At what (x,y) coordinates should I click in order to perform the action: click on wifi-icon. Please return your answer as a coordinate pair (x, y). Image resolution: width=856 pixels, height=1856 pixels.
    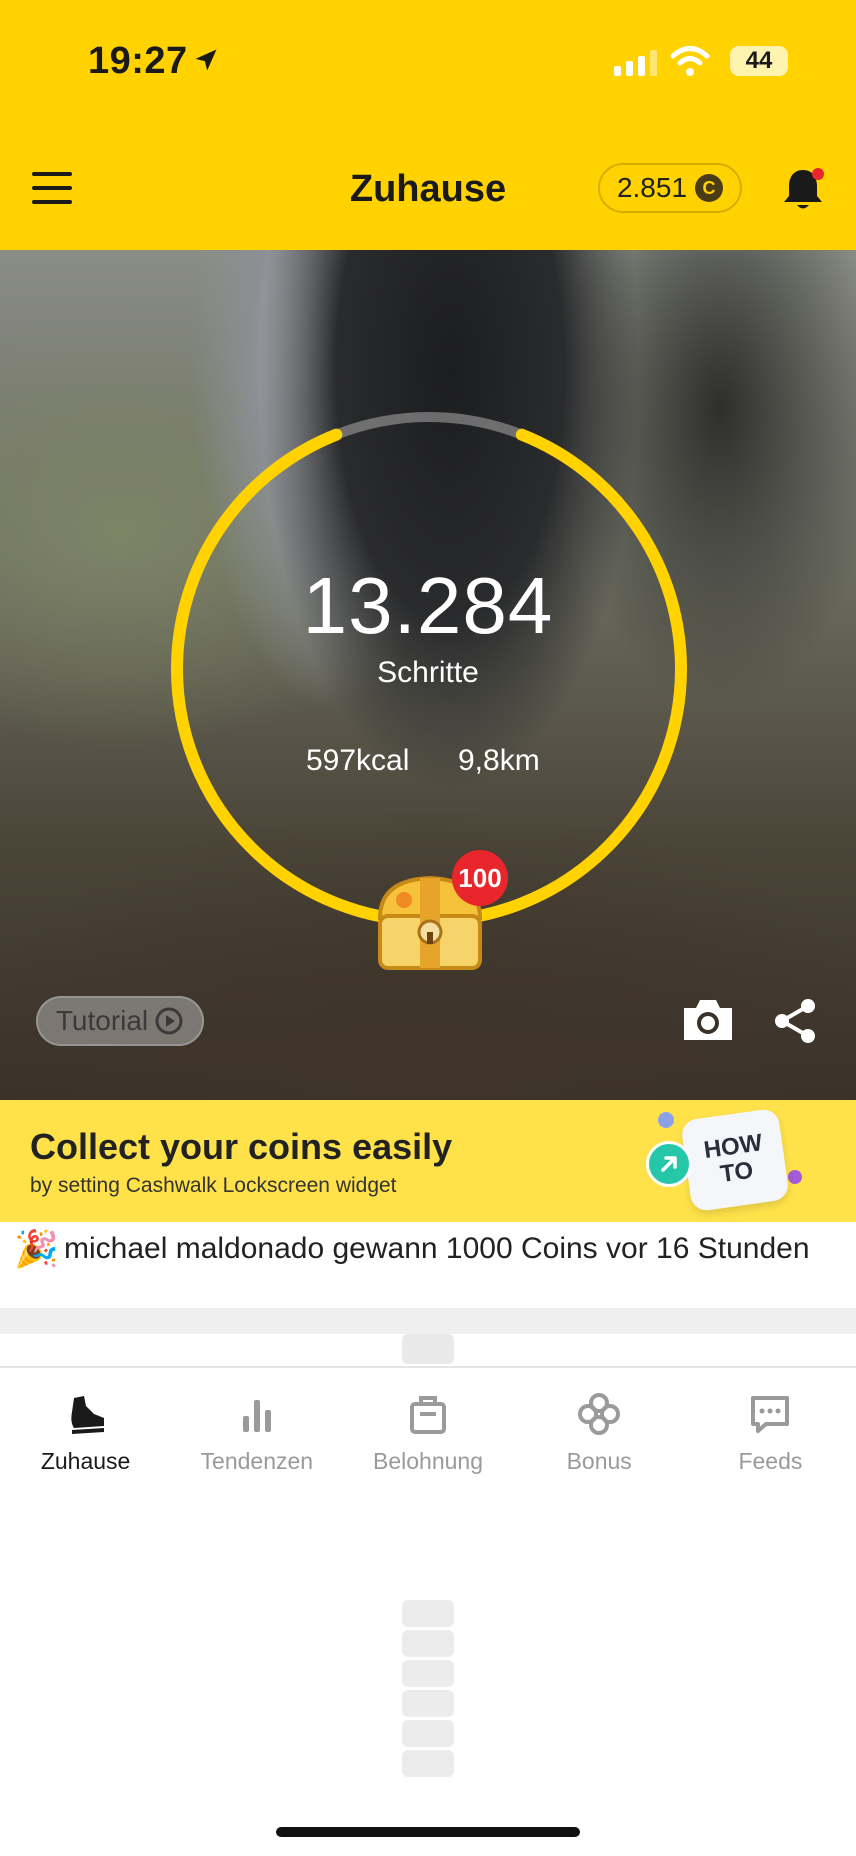
    Looking at the image, I should click on (690, 61).